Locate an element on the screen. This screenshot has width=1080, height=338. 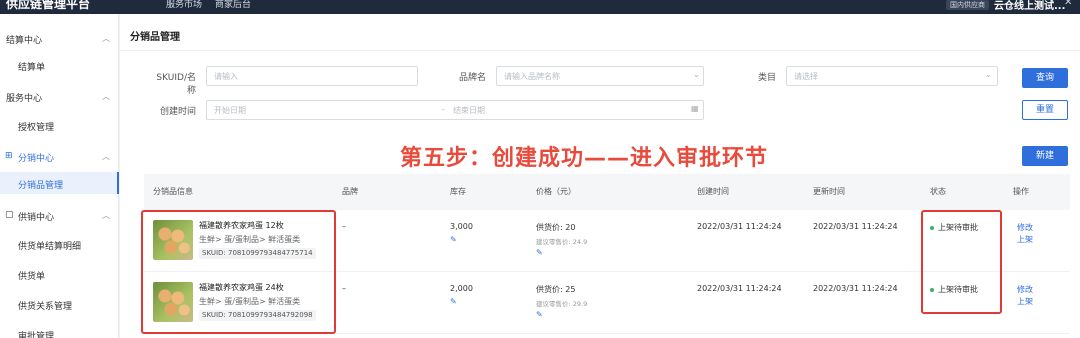
sidebar-item-supply-settlement: 供货单结算明细 is located at coordinates (59, 244).